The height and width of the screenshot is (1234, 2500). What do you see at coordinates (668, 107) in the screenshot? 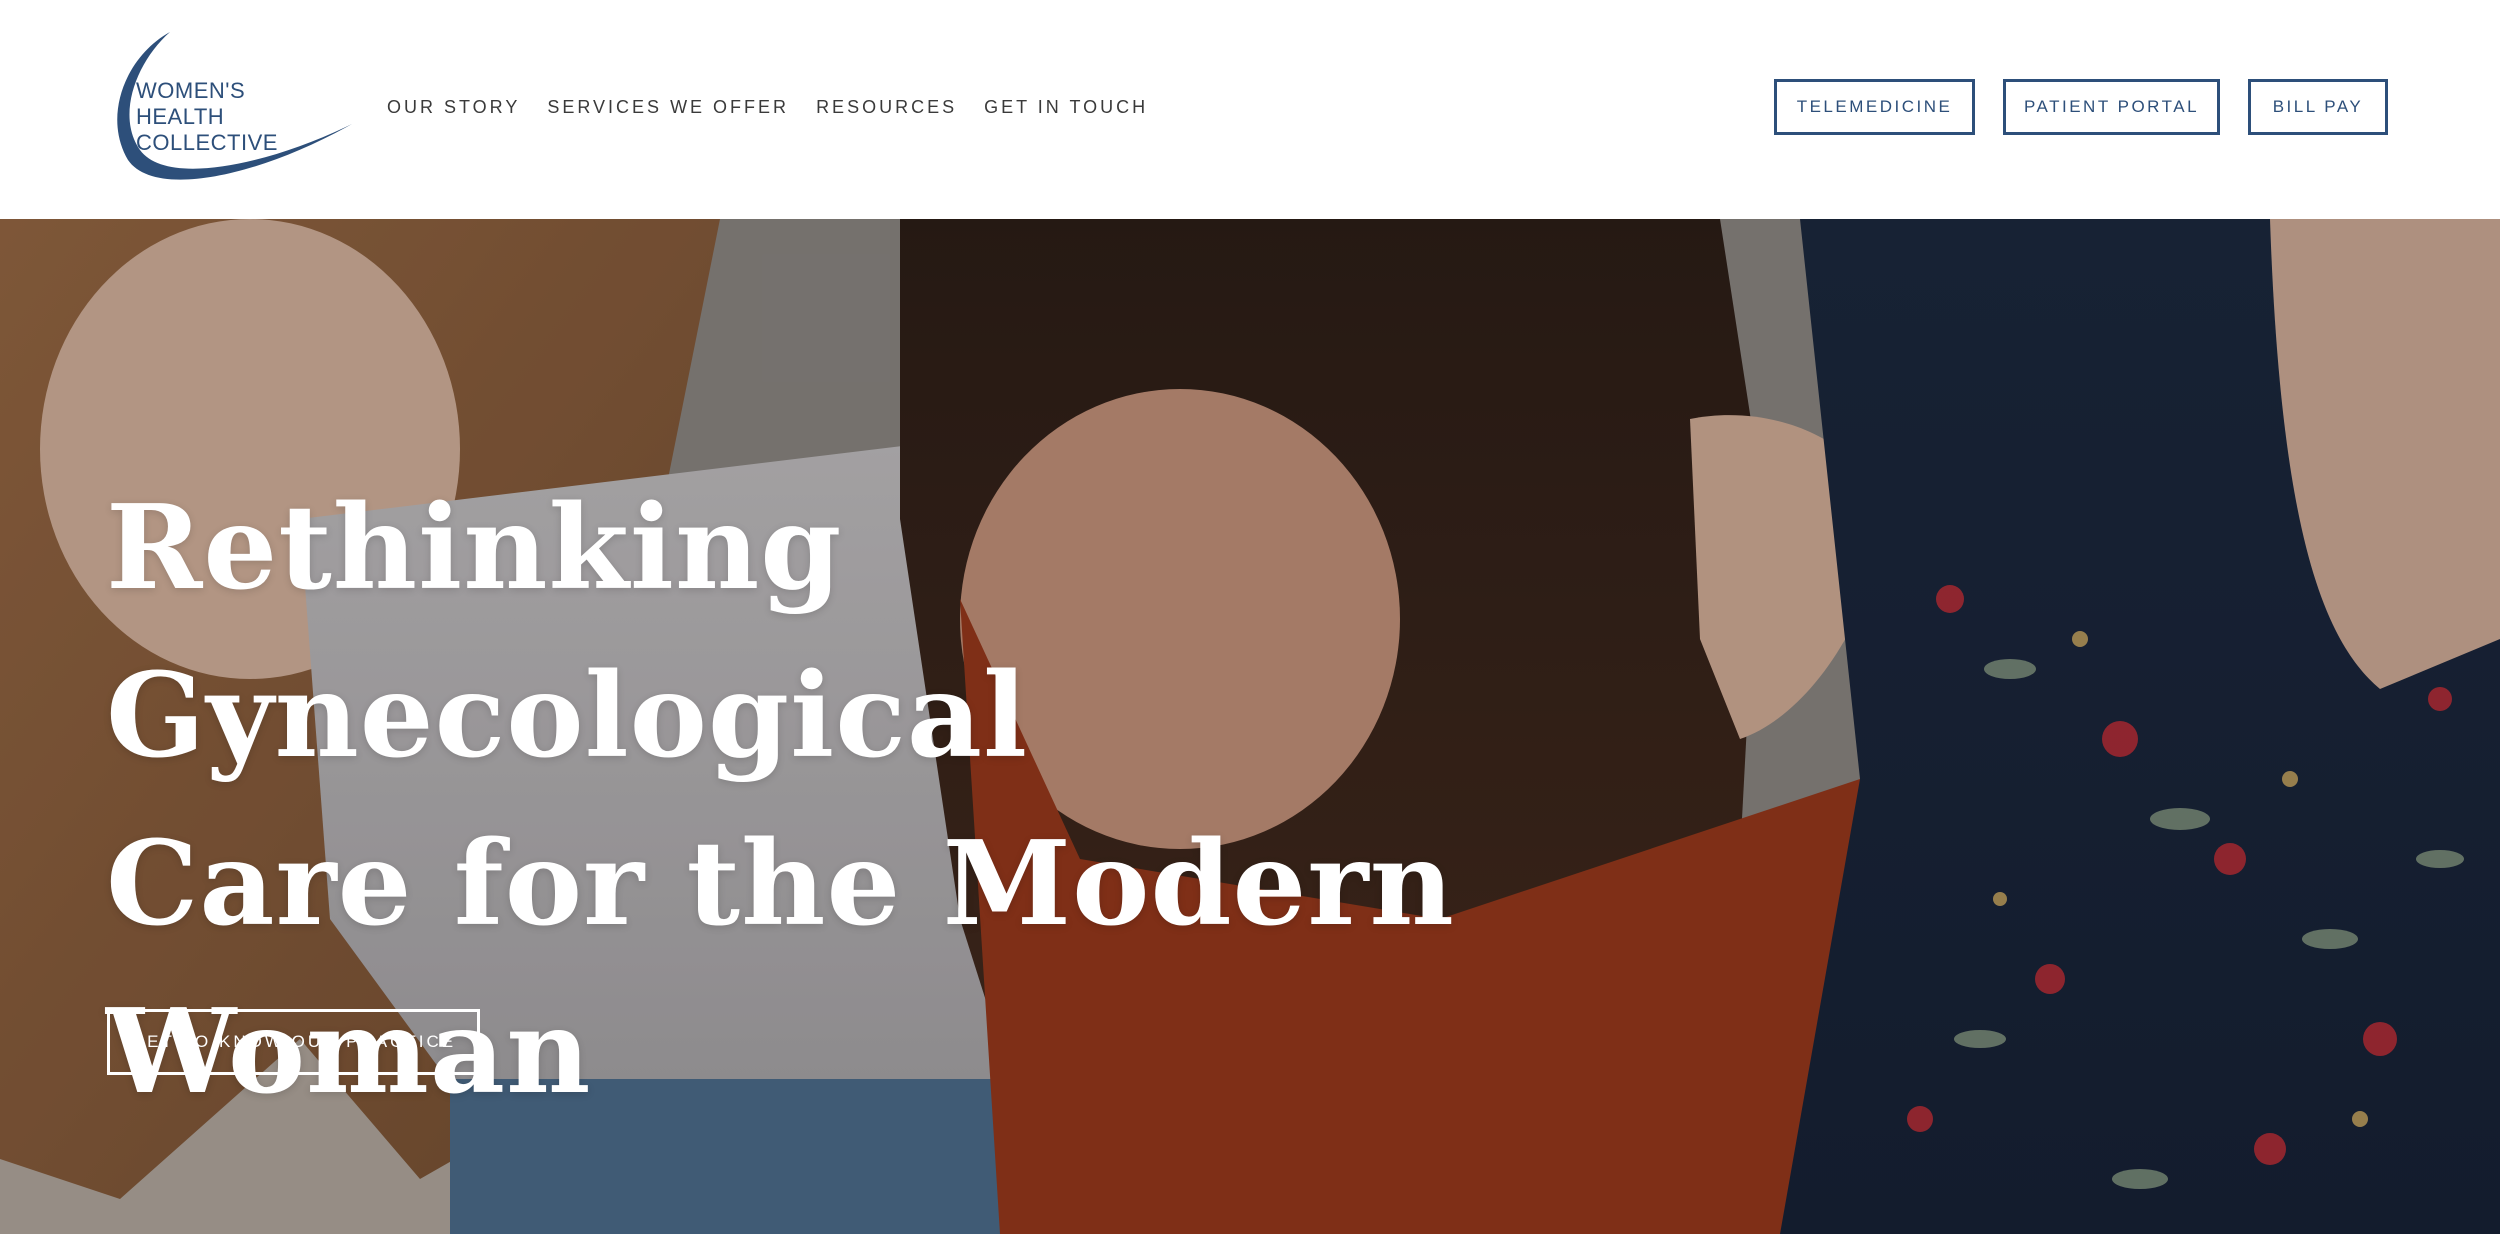
I see `nav-services-we-offer: SERVICES WE OFFER` at bounding box center [668, 107].